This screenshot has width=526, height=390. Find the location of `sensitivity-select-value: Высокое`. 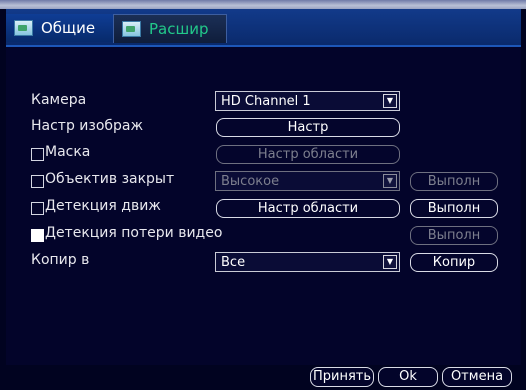

sensitivity-select-value: Высокое is located at coordinates (250, 181).